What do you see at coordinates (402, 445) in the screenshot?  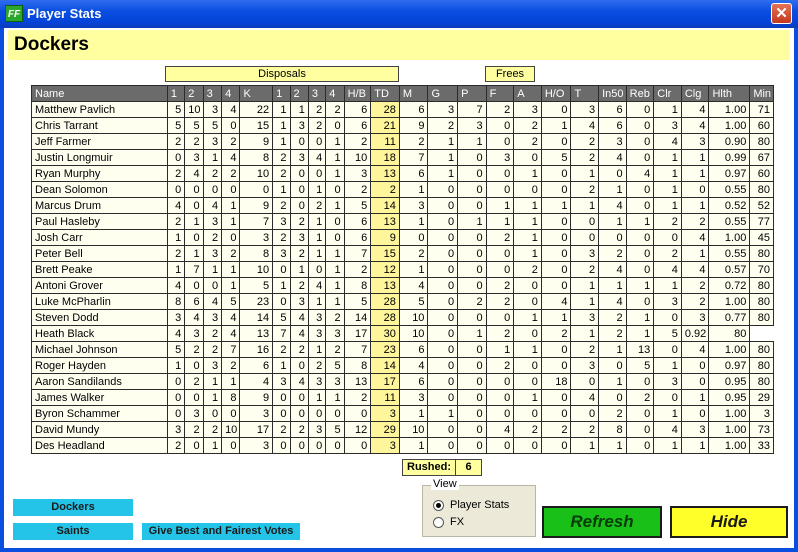 I see `table-row: Des Headland 2 0 1 0 3 0 0 0 0 0 3 1 0 0 0 0 0 1 1 0 1 1 1.00 33` at bounding box center [402, 445].